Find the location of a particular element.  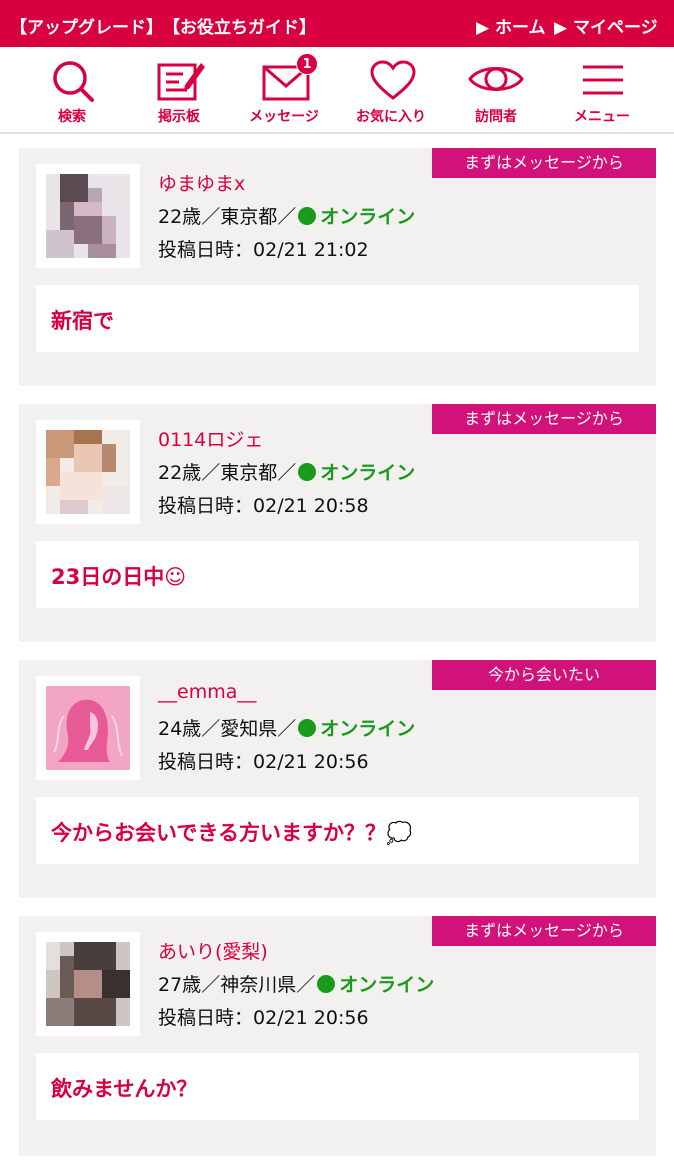

guide-link: 【お役立ちガイド】 is located at coordinates (239, 25).